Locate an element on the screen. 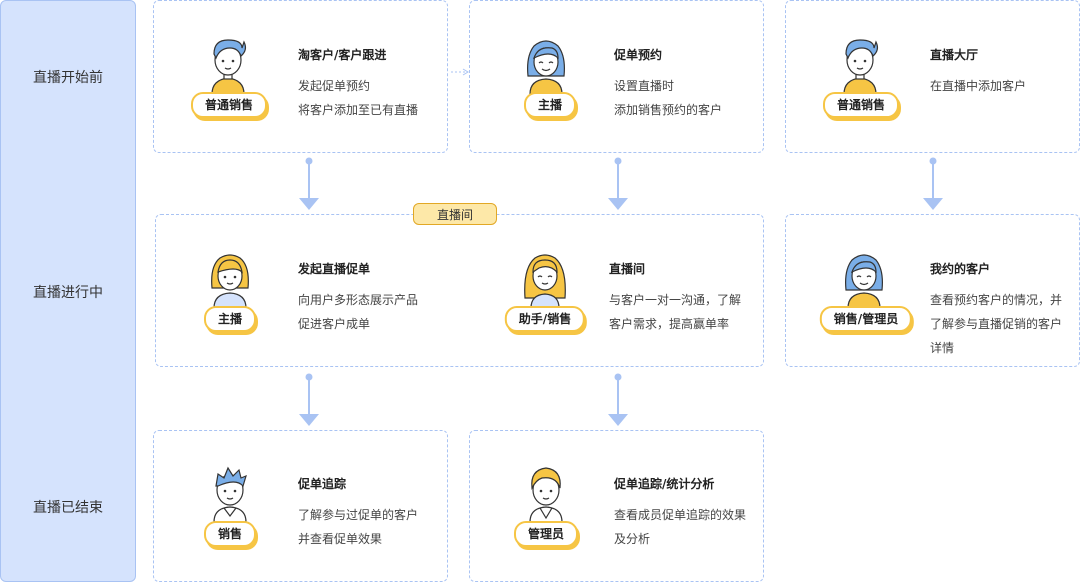 The width and height of the screenshot is (1082, 584). card-title: 淘客户/客户跟进 is located at coordinates (342, 55).